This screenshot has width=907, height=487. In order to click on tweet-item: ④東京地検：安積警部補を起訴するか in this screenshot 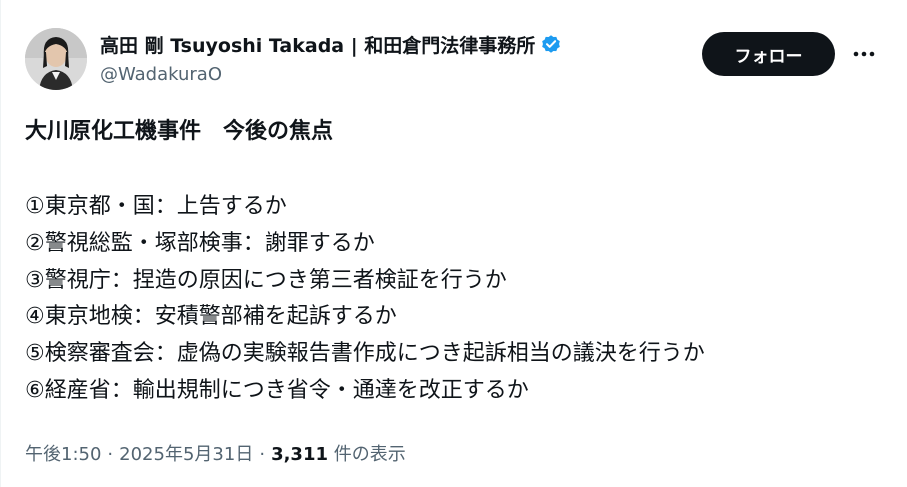, I will do `click(211, 317)`.